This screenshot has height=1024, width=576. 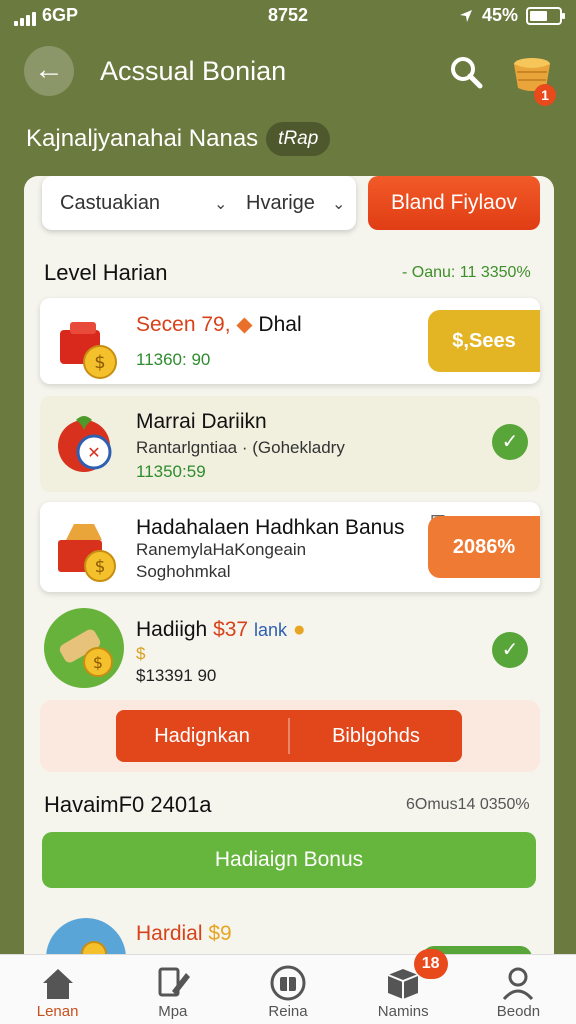 I want to click on filter-box: Castuakian ⌄ Hvarige ⌄, so click(x=199, y=203).